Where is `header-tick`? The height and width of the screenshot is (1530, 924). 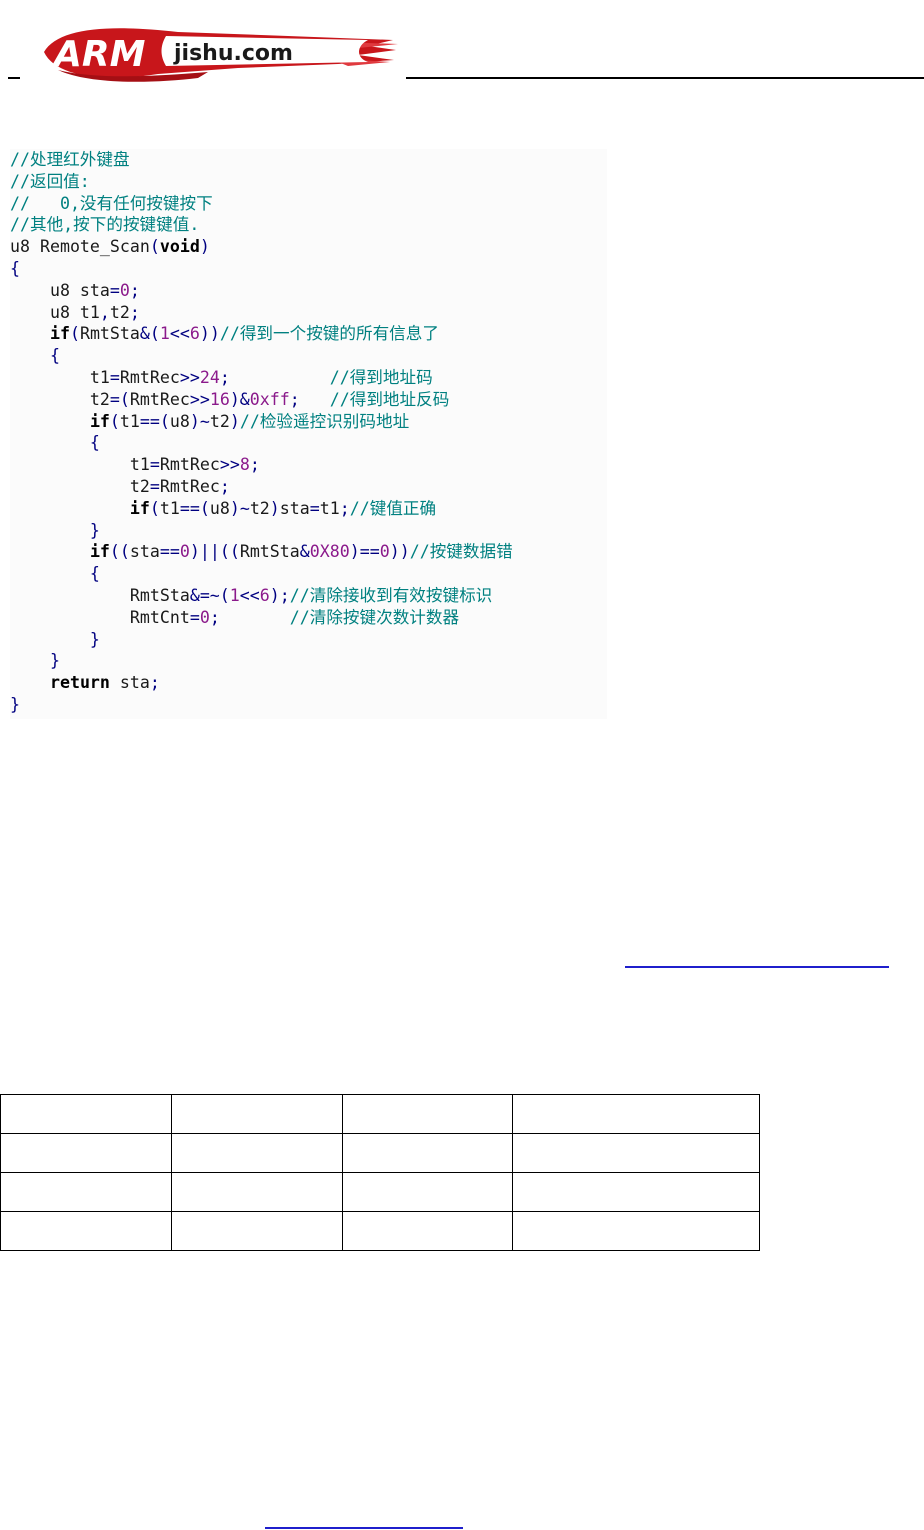 header-tick is located at coordinates (14, 78).